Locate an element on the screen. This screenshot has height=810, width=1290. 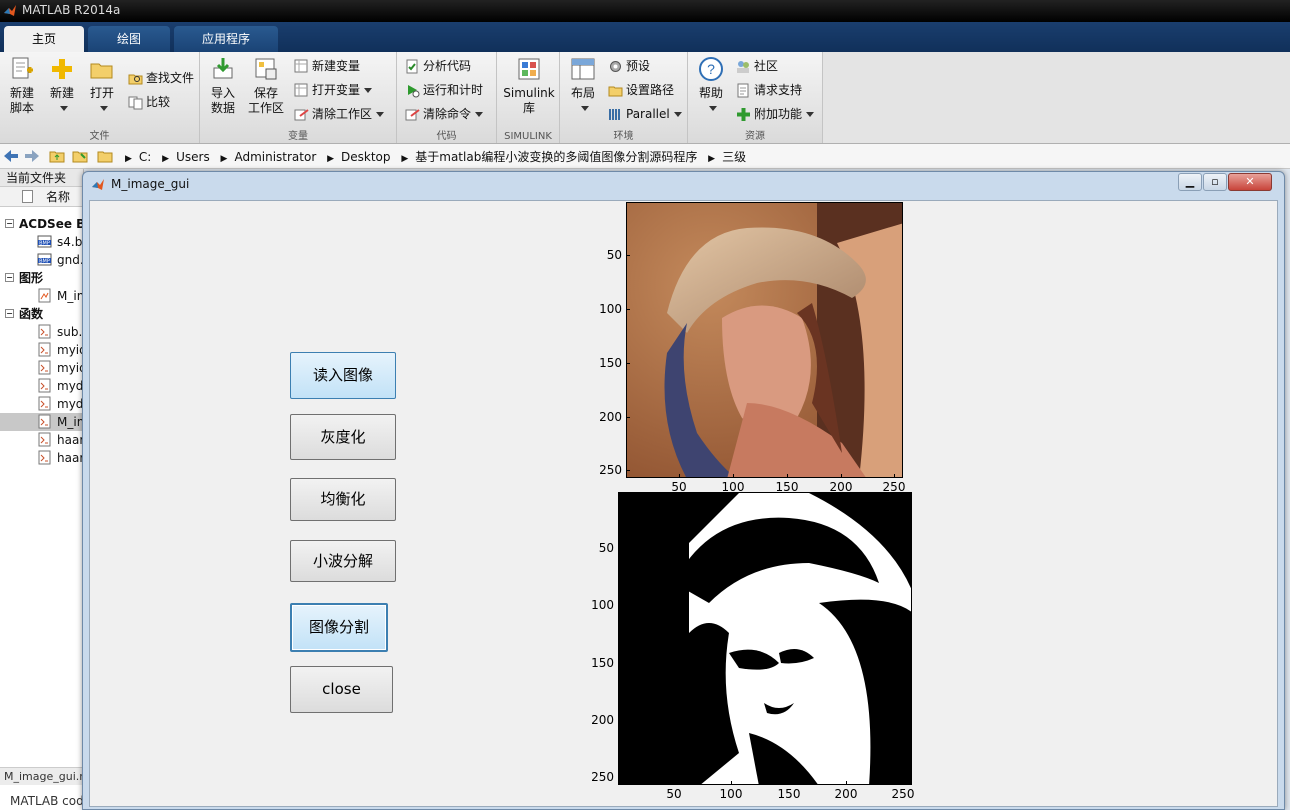
file-list-item: sub.m is located at coordinates (42, 332).